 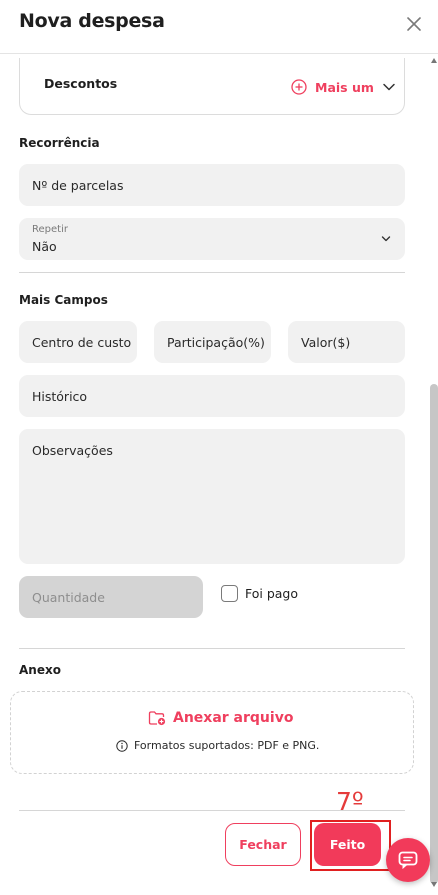 I want to click on add-desconto-button: Mais um, so click(x=343, y=87).